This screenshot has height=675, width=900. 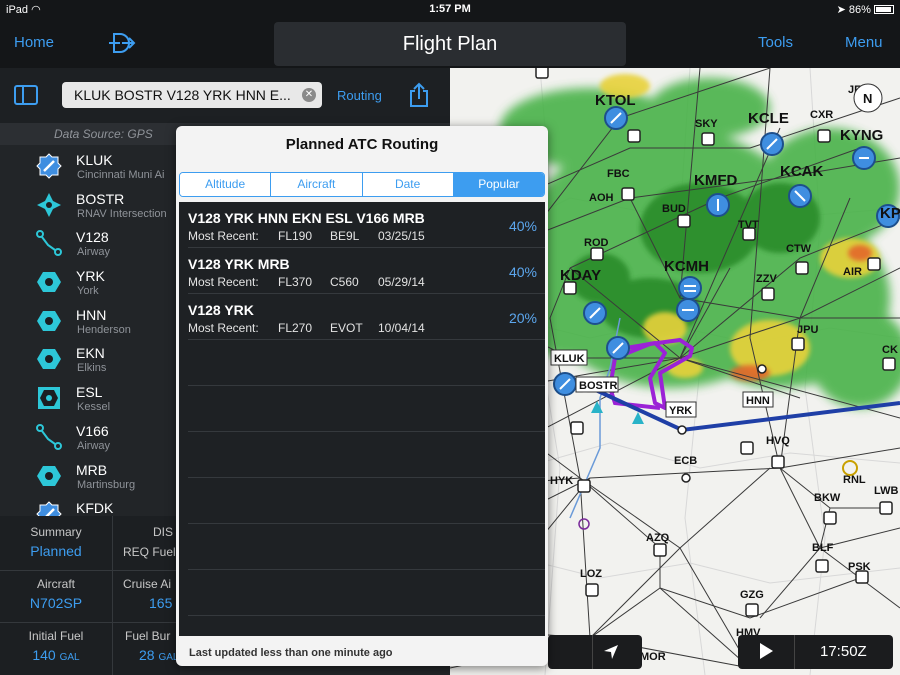 I want to click on share-icon, so click(x=419, y=97).